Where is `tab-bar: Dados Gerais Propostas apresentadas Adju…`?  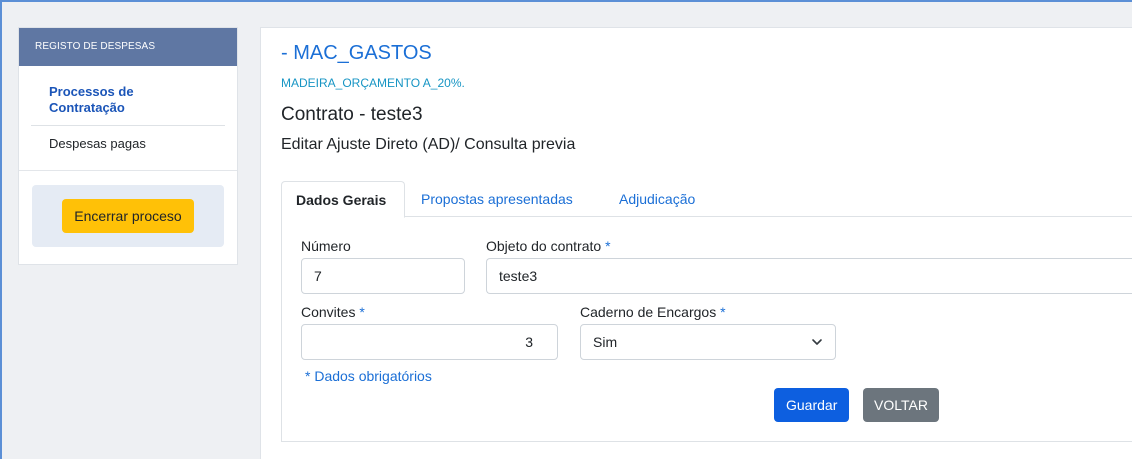
tab-bar: Dados Gerais Propostas apresentadas Adju… is located at coordinates (706, 199).